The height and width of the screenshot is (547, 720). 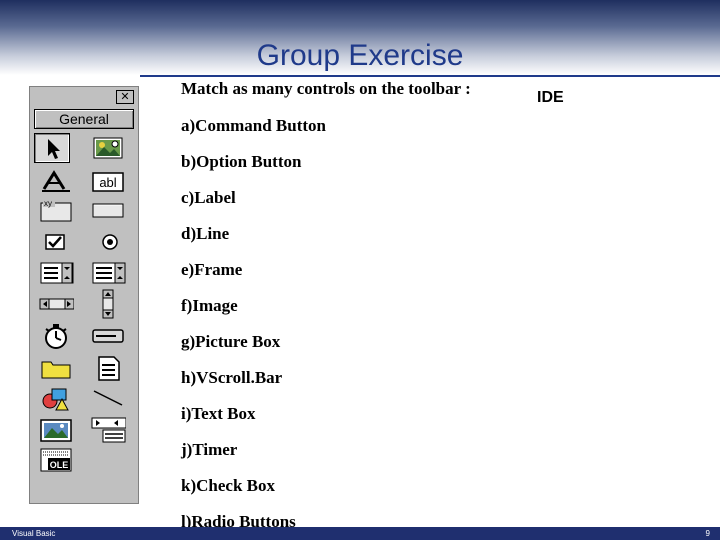 What do you see at coordinates (253, 125) in the screenshot?
I see `option-command-button: a)Command Button` at bounding box center [253, 125].